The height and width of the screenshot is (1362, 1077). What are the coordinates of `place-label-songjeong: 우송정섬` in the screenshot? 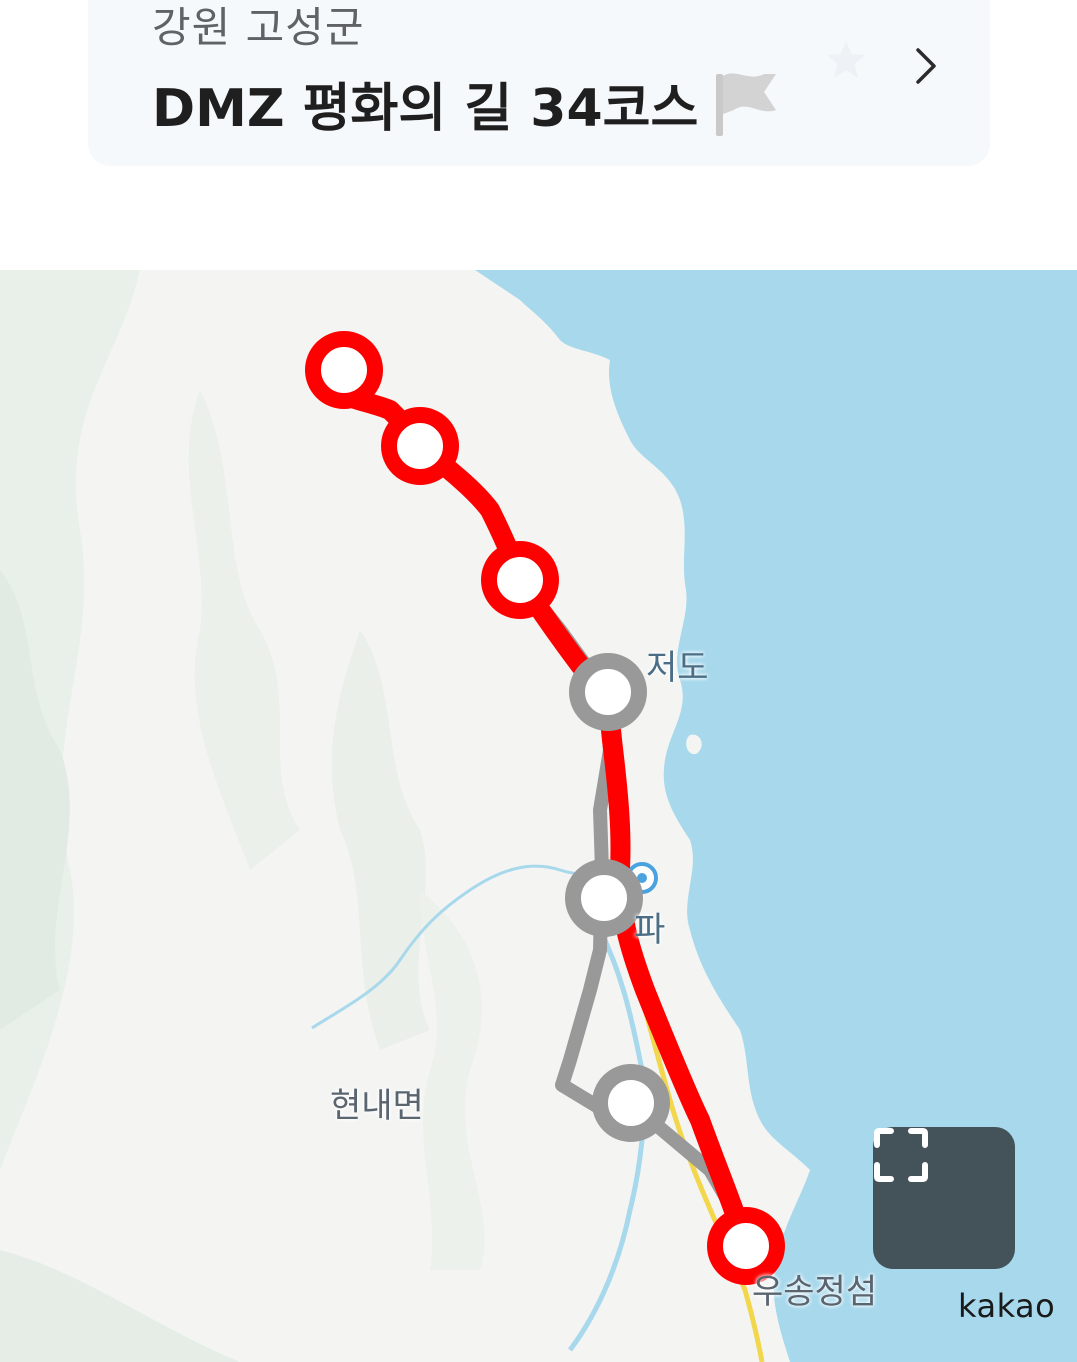 It's located at (815, 1292).